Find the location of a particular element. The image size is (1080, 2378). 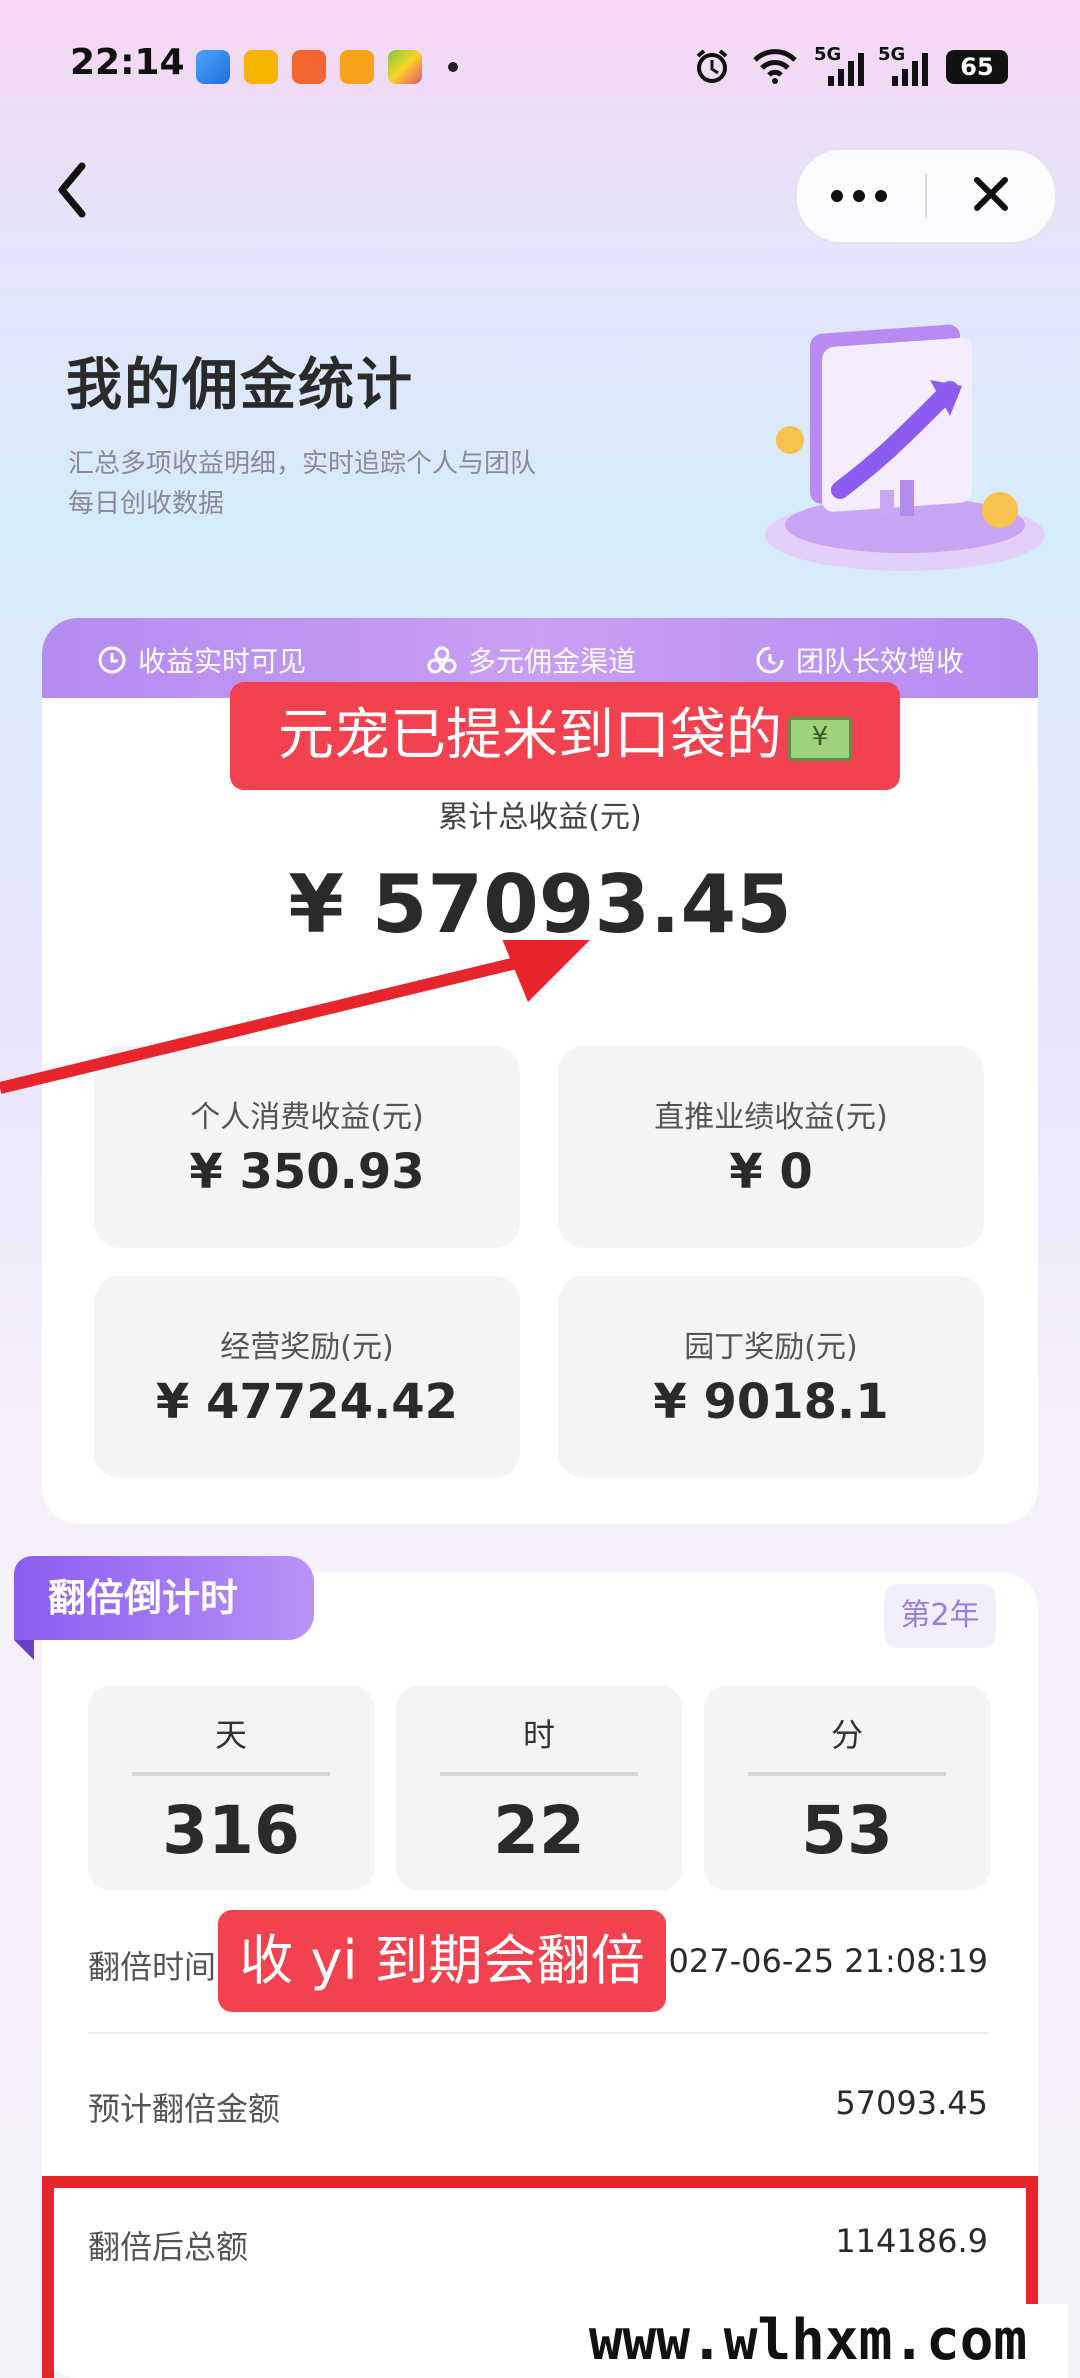

year-badge: 第2年 is located at coordinates (940, 1616).